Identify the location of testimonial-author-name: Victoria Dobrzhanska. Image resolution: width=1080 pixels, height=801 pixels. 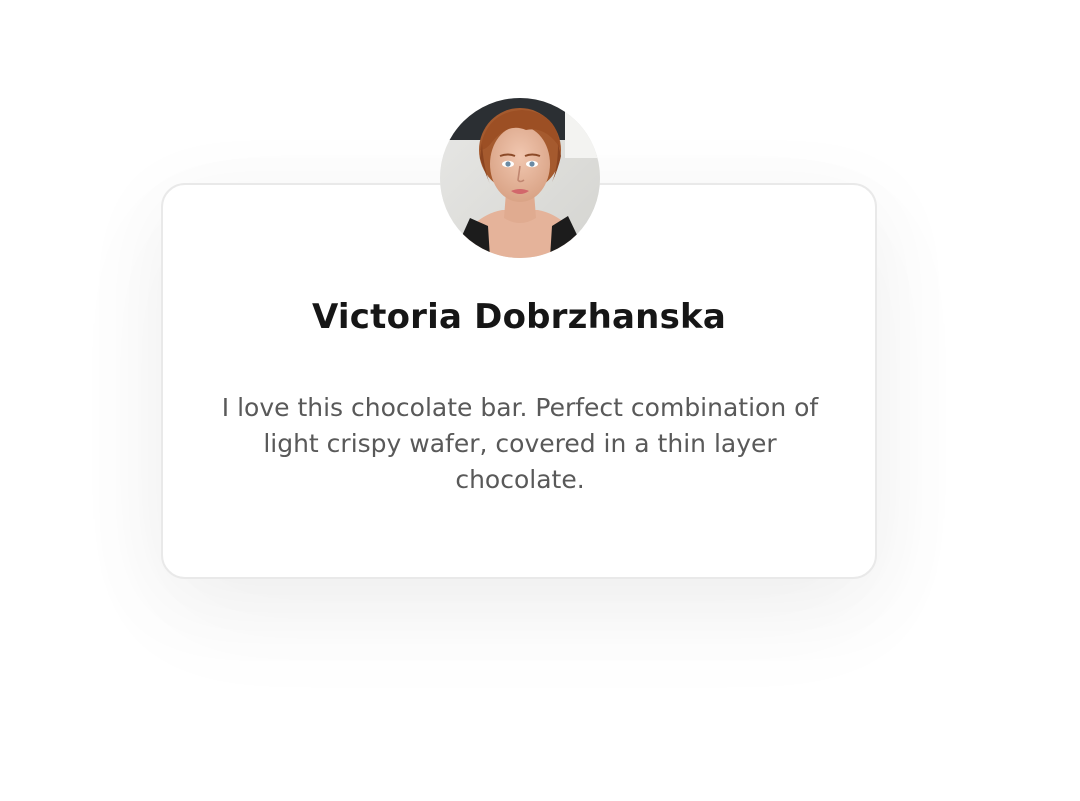
(519, 317).